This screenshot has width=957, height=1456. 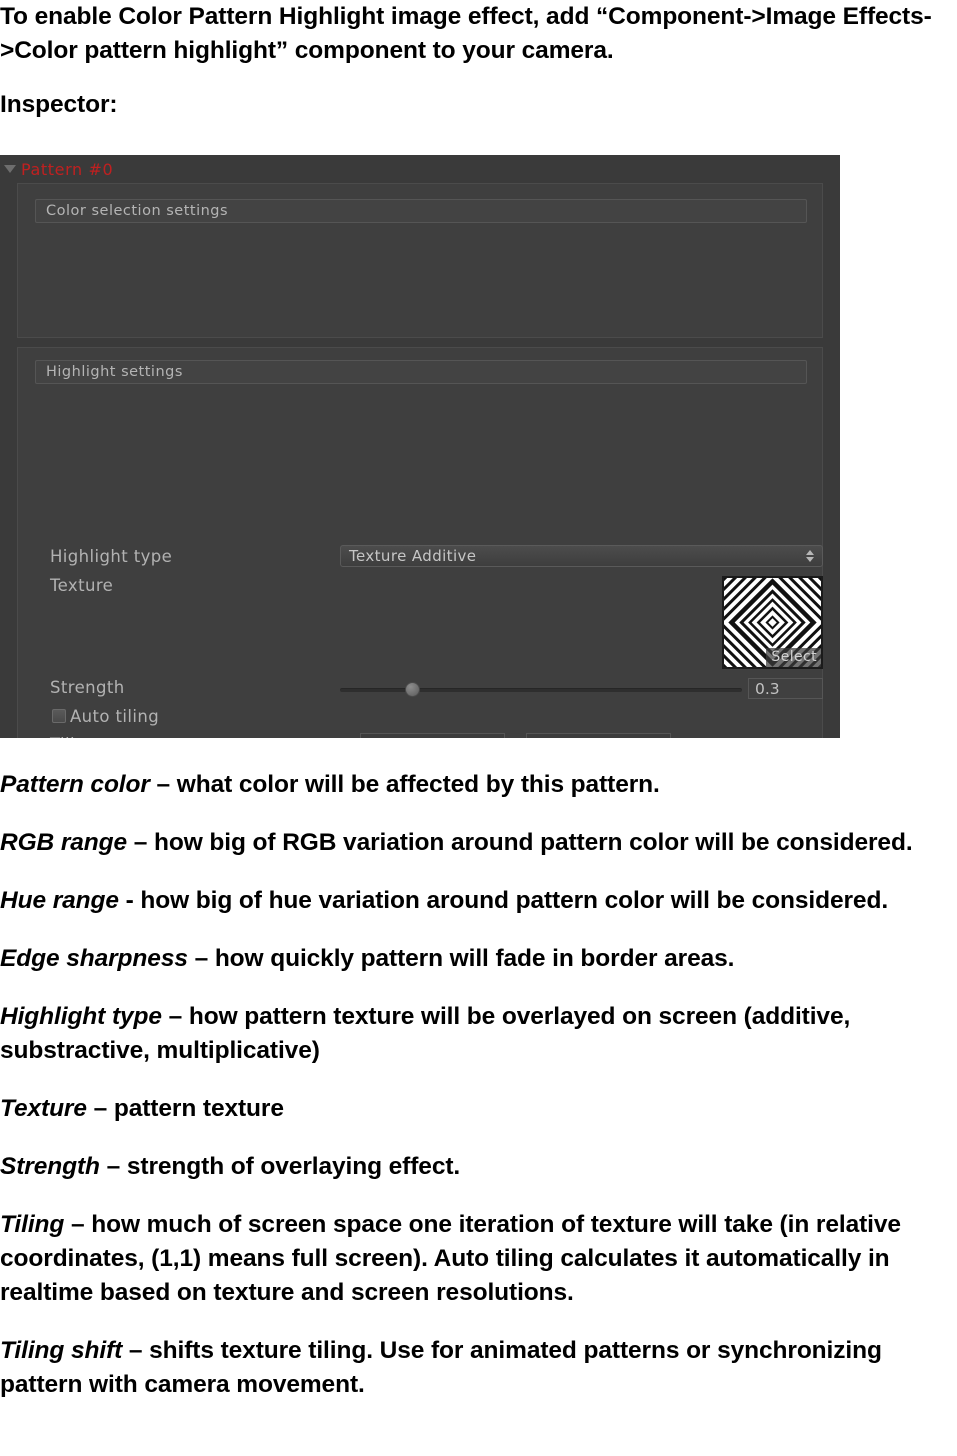 I want to click on tiling-y-field: 0, so click(x=598, y=735).